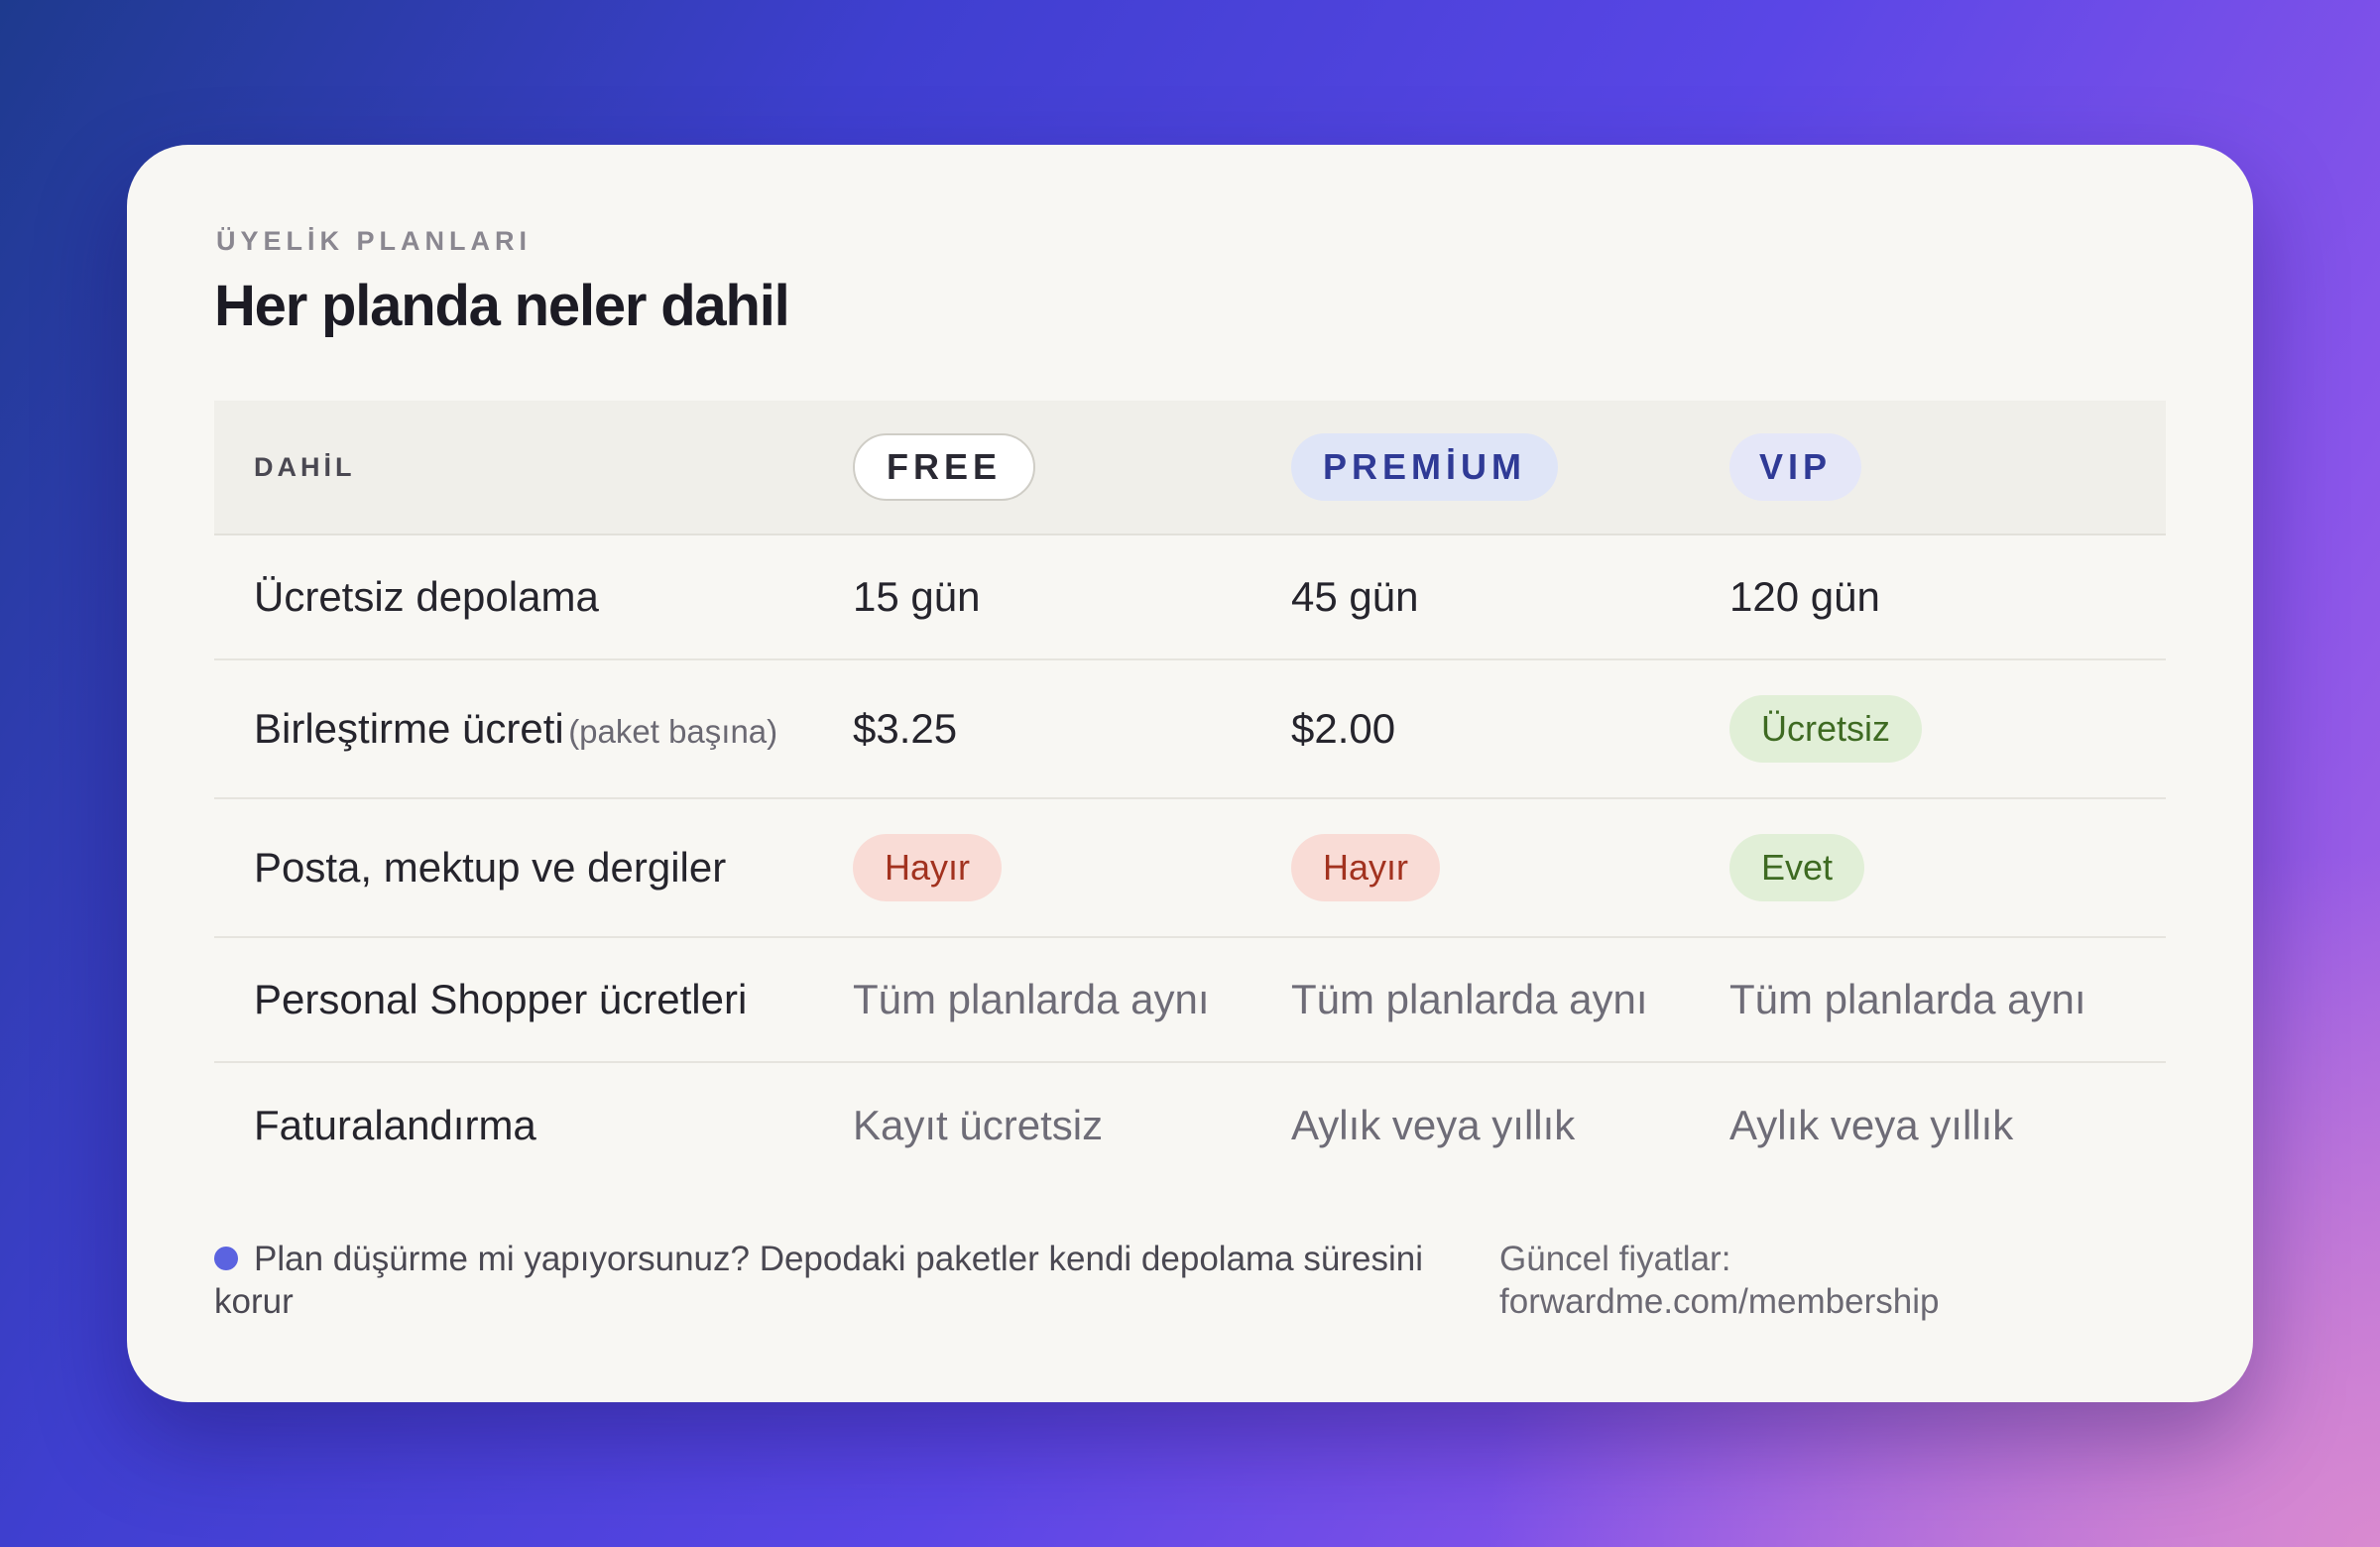 The height and width of the screenshot is (1547, 2380). I want to click on premium-value-cell: Tüm planlarda aynı, so click(1510, 999).